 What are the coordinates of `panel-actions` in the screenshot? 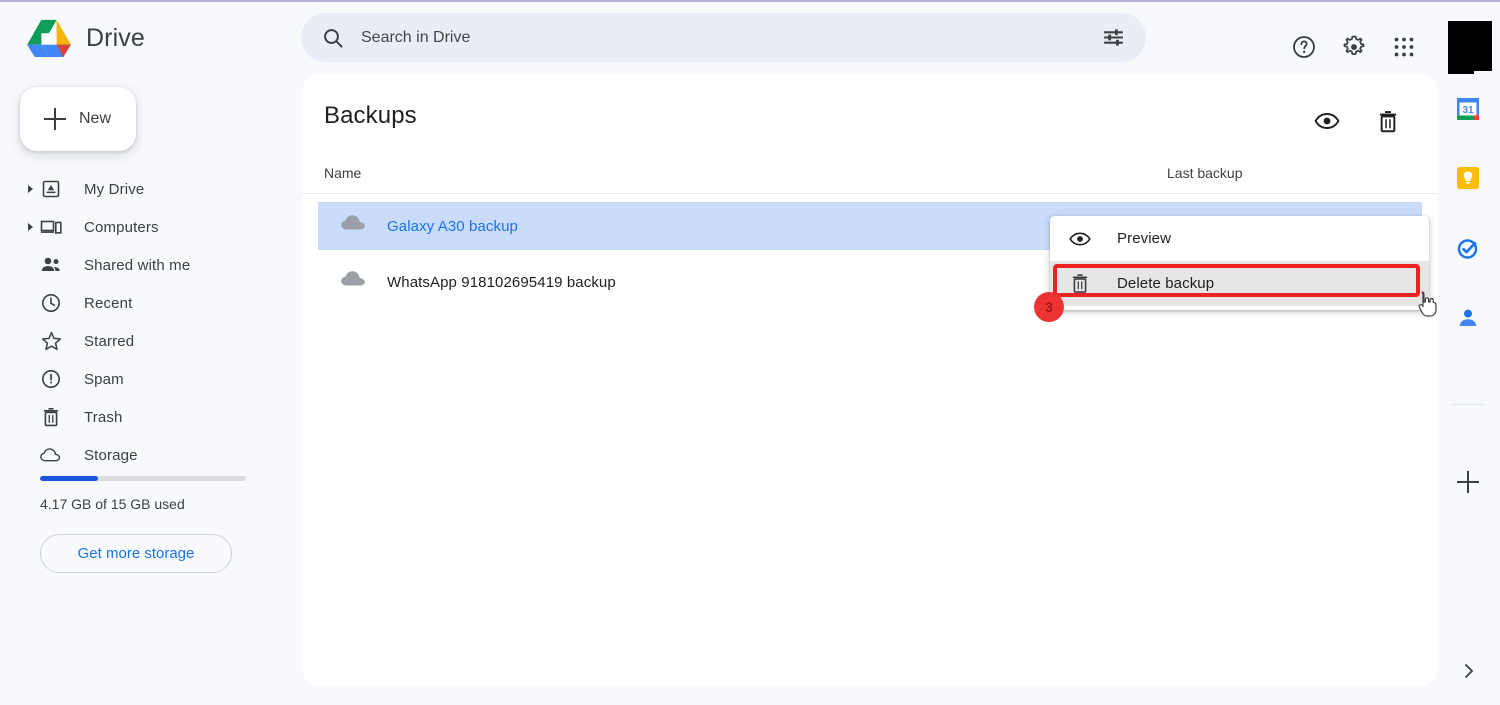 It's located at (1357, 121).